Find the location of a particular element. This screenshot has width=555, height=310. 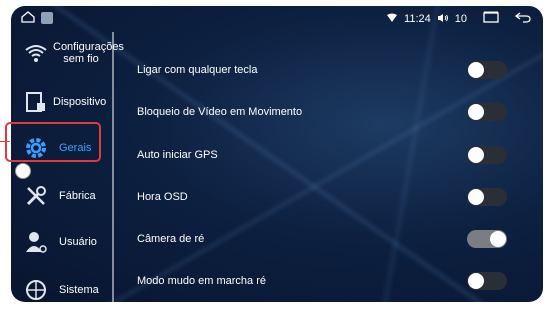

volume-level: 10 is located at coordinates (460, 18).